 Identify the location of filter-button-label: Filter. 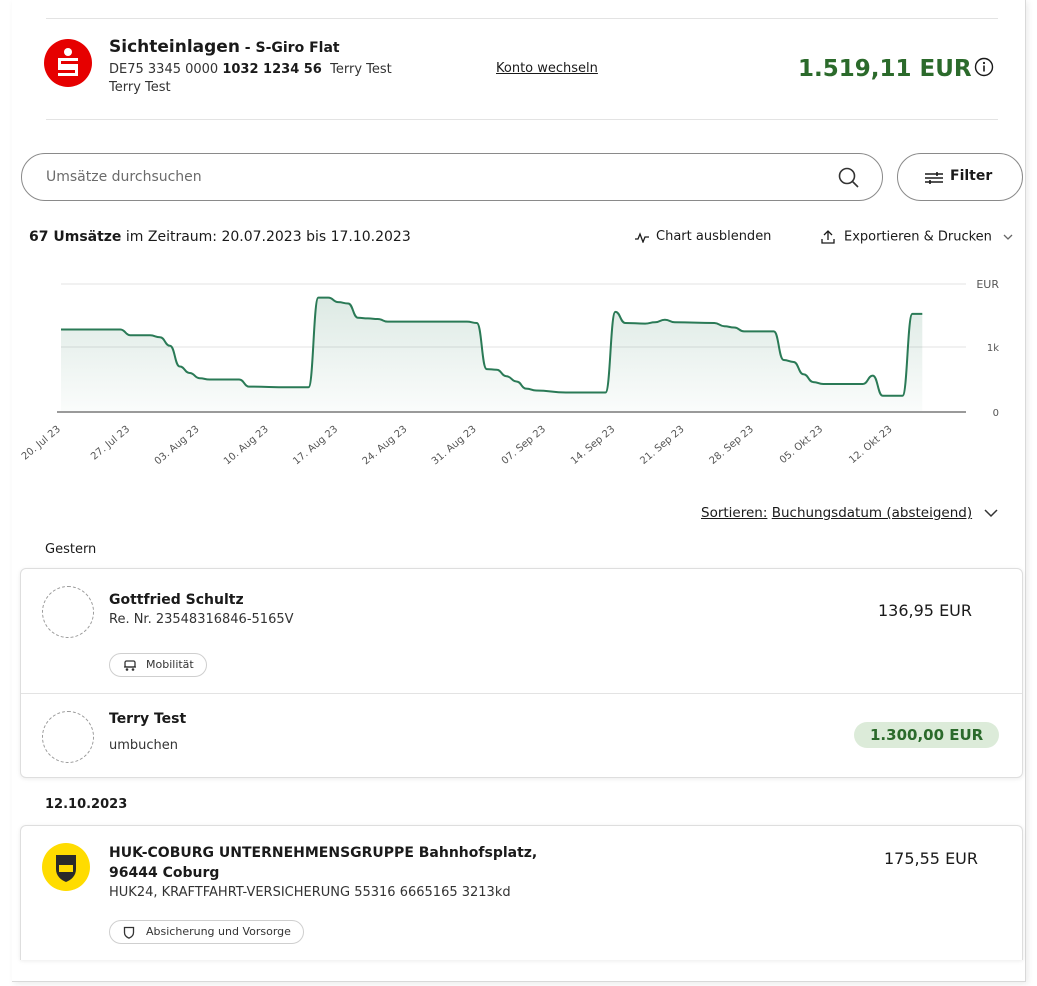
(971, 176).